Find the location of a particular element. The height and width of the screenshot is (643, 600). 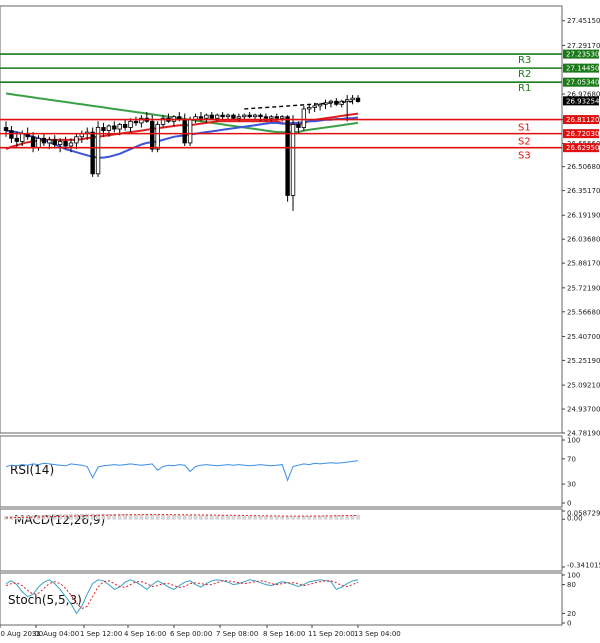

price-tick-label: 26.03680 is located at coordinates (583, 240).